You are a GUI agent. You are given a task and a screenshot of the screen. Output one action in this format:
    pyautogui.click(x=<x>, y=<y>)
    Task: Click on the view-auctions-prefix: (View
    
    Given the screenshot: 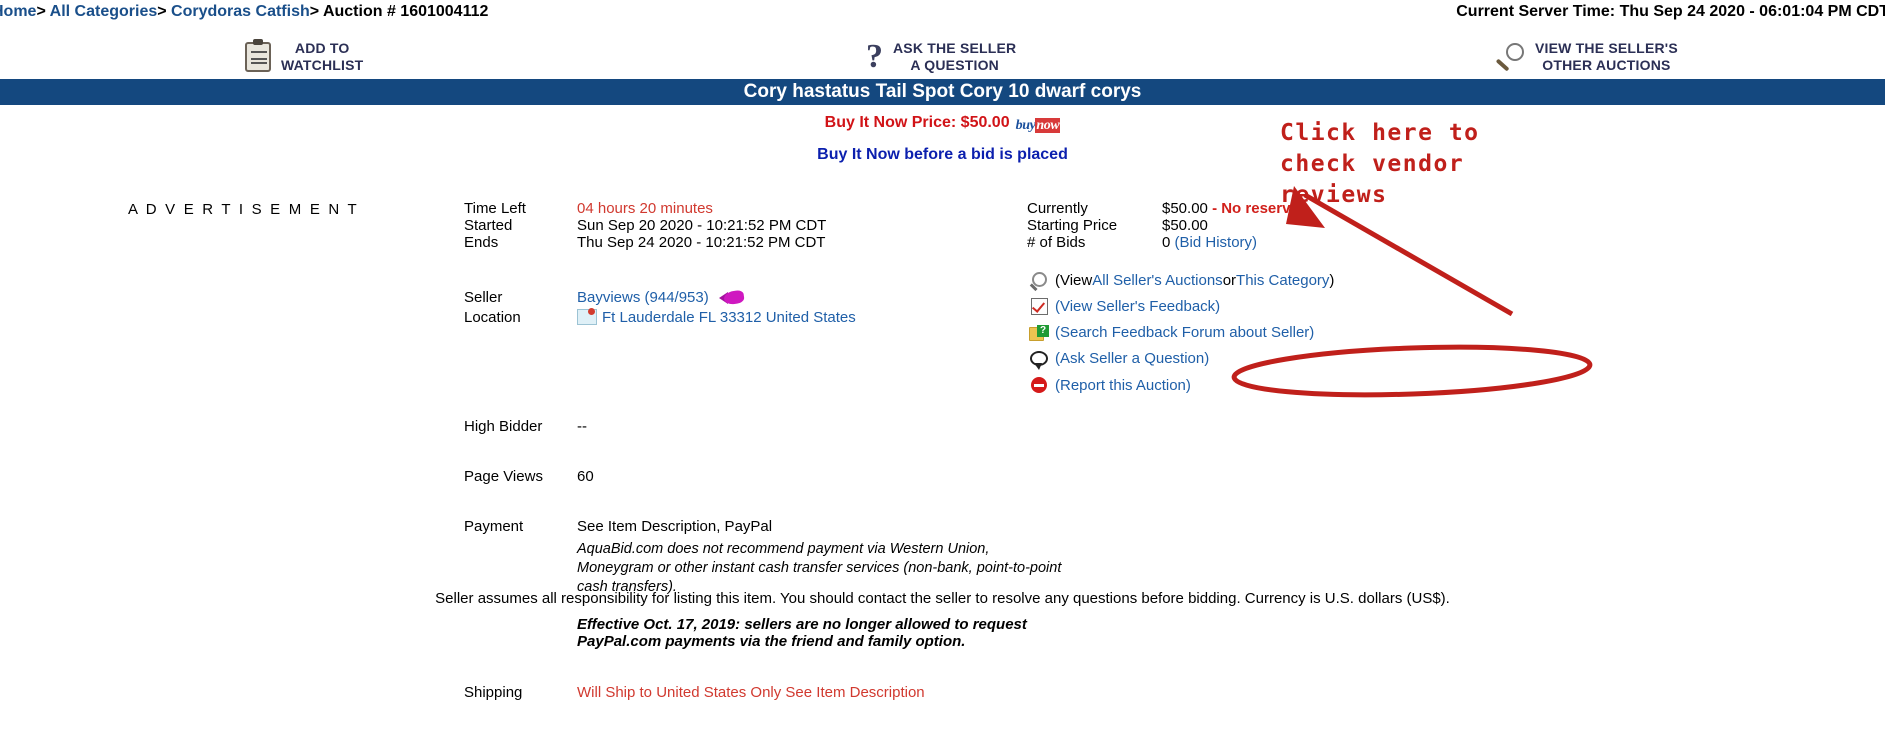 What is the action you would take?
    pyautogui.click(x=1074, y=280)
    